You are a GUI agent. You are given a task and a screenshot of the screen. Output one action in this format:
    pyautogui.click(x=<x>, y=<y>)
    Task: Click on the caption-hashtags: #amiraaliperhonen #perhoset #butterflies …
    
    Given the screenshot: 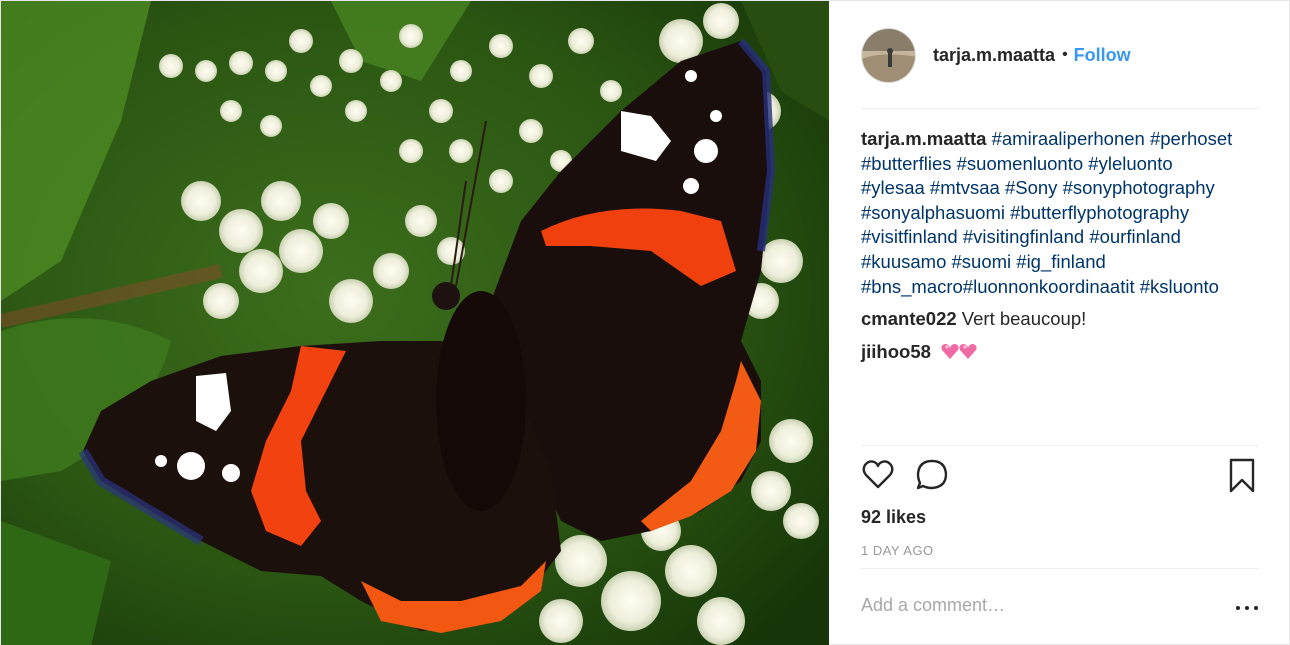 What is the action you would take?
    pyautogui.click(x=1046, y=212)
    